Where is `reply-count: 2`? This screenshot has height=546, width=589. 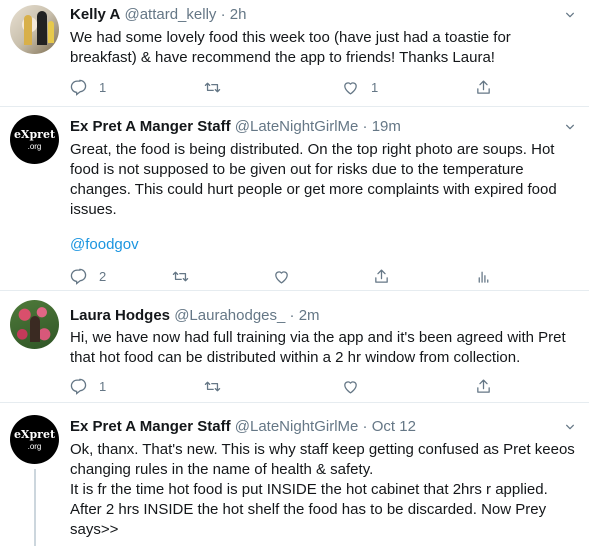 reply-count: 2 is located at coordinates (103, 276).